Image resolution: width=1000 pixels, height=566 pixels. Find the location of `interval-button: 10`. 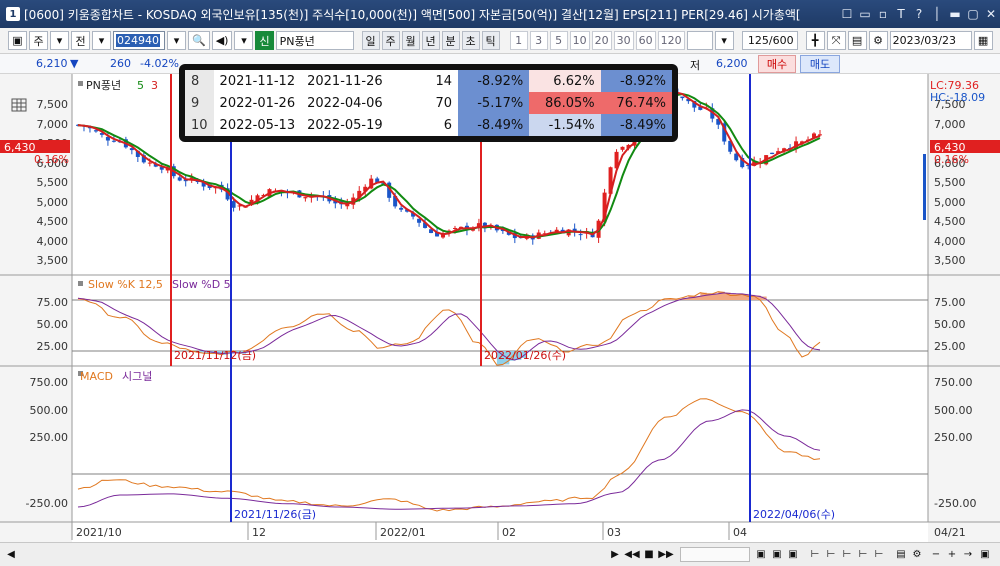

interval-button: 10 is located at coordinates (579, 40).